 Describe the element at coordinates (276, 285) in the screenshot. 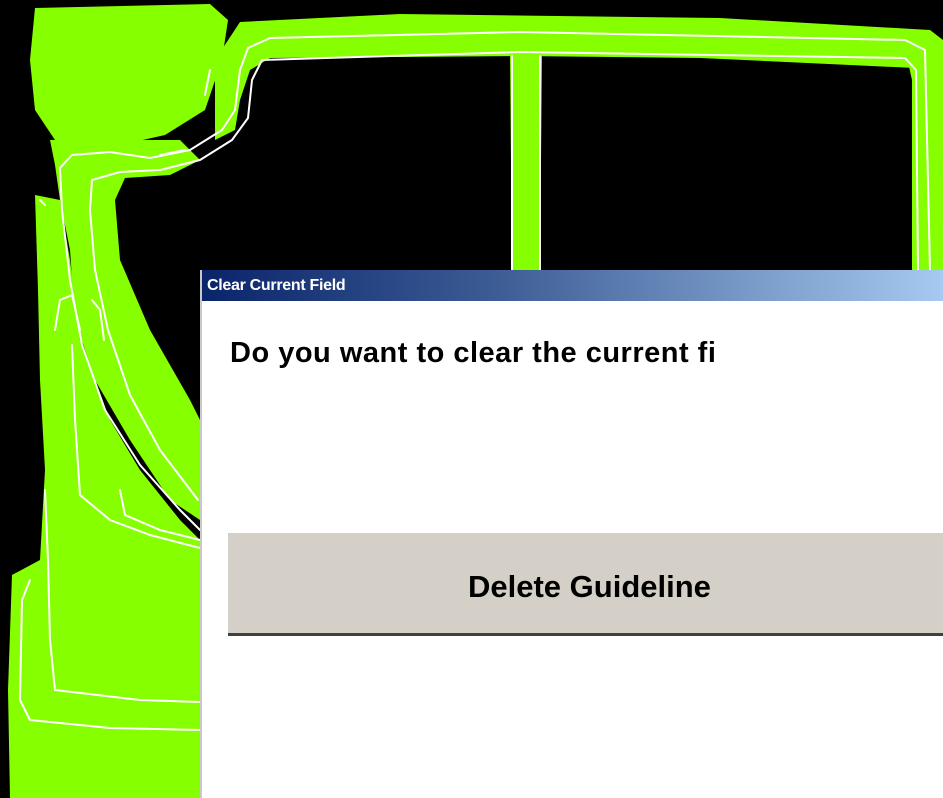

I see `dialog-title: Clear Current Field` at that location.